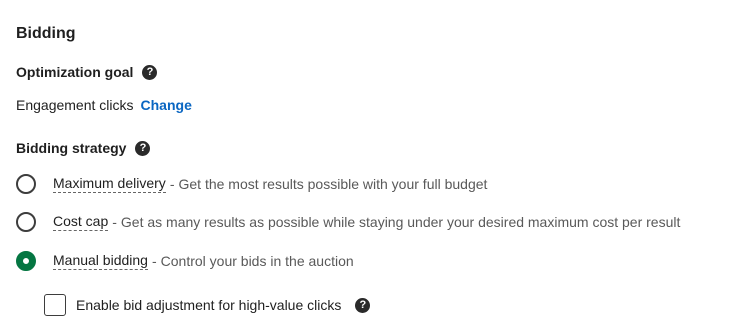 The height and width of the screenshot is (326, 732). I want to click on bidding-strategy-label: Bidding strategy, so click(71, 148).